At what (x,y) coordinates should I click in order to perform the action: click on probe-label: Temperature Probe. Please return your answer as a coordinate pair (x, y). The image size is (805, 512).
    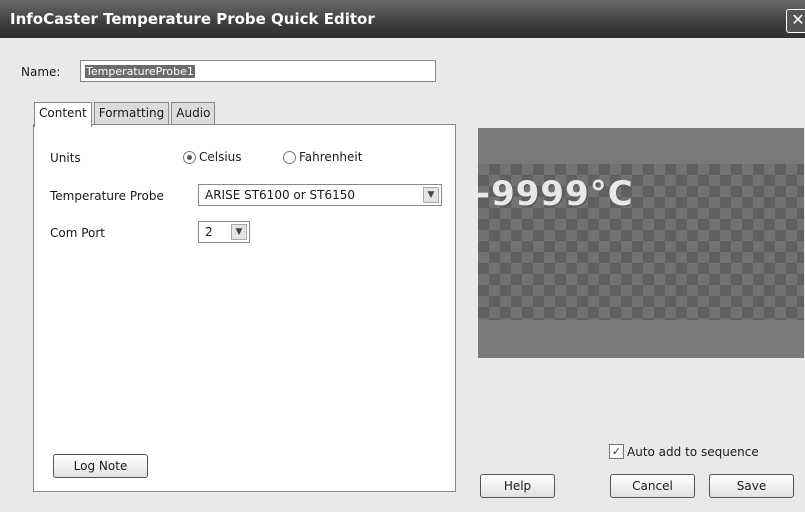
    Looking at the image, I should click on (107, 196).